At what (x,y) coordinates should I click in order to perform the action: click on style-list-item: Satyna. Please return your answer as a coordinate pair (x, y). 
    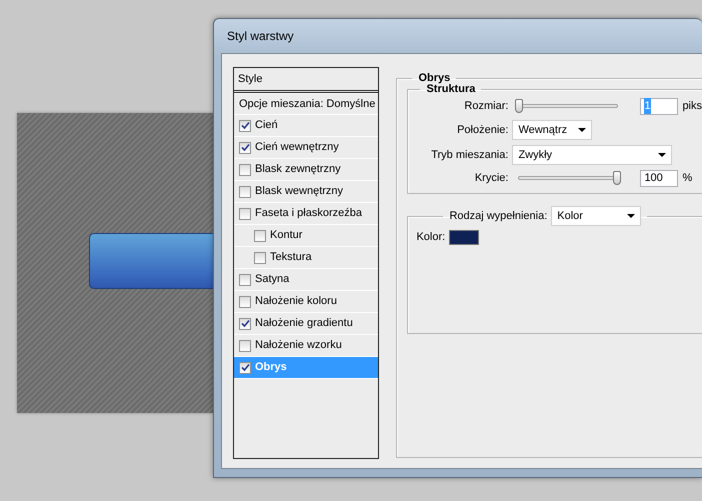
    Looking at the image, I should click on (306, 280).